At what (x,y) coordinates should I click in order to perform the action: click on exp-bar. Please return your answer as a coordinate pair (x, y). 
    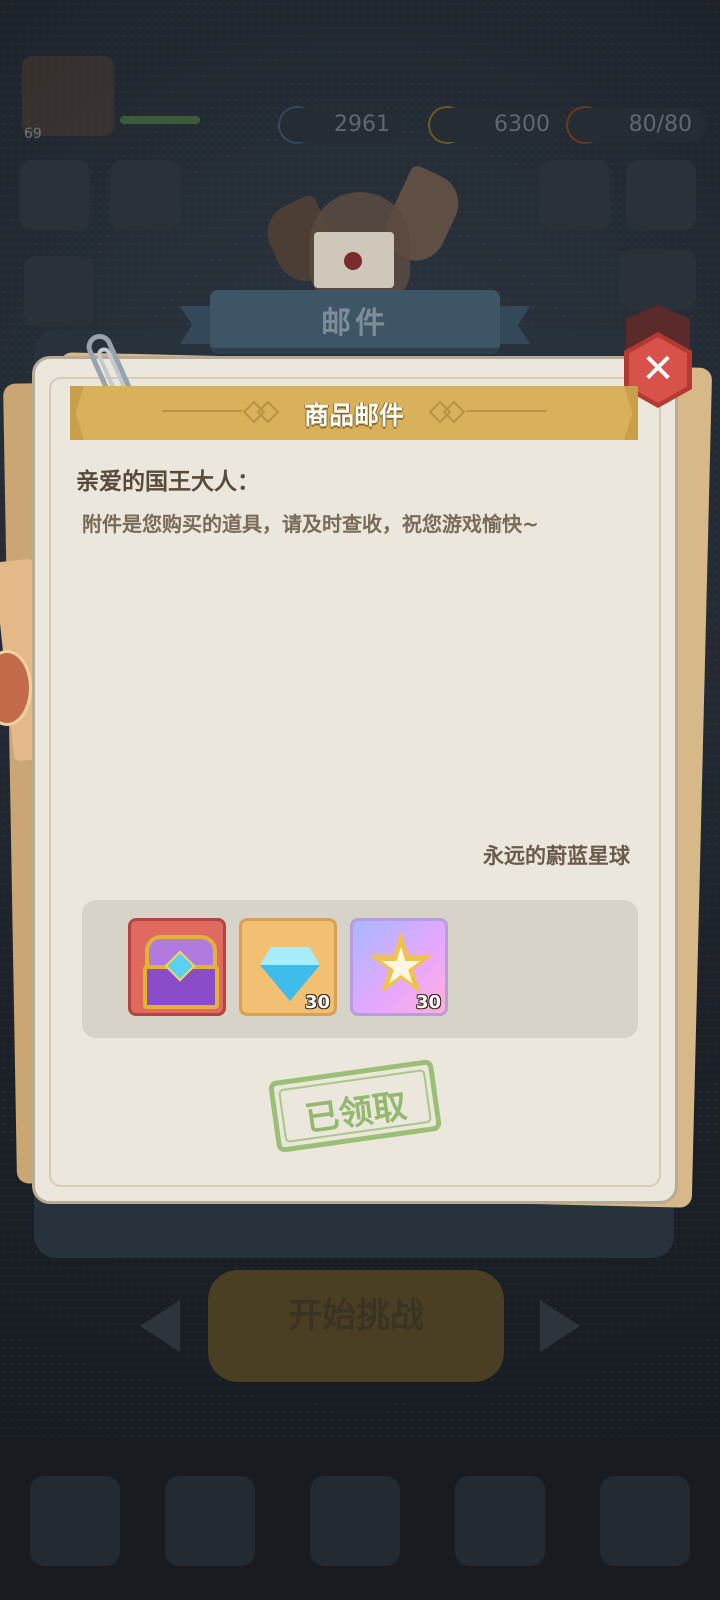
    Looking at the image, I should click on (160, 120).